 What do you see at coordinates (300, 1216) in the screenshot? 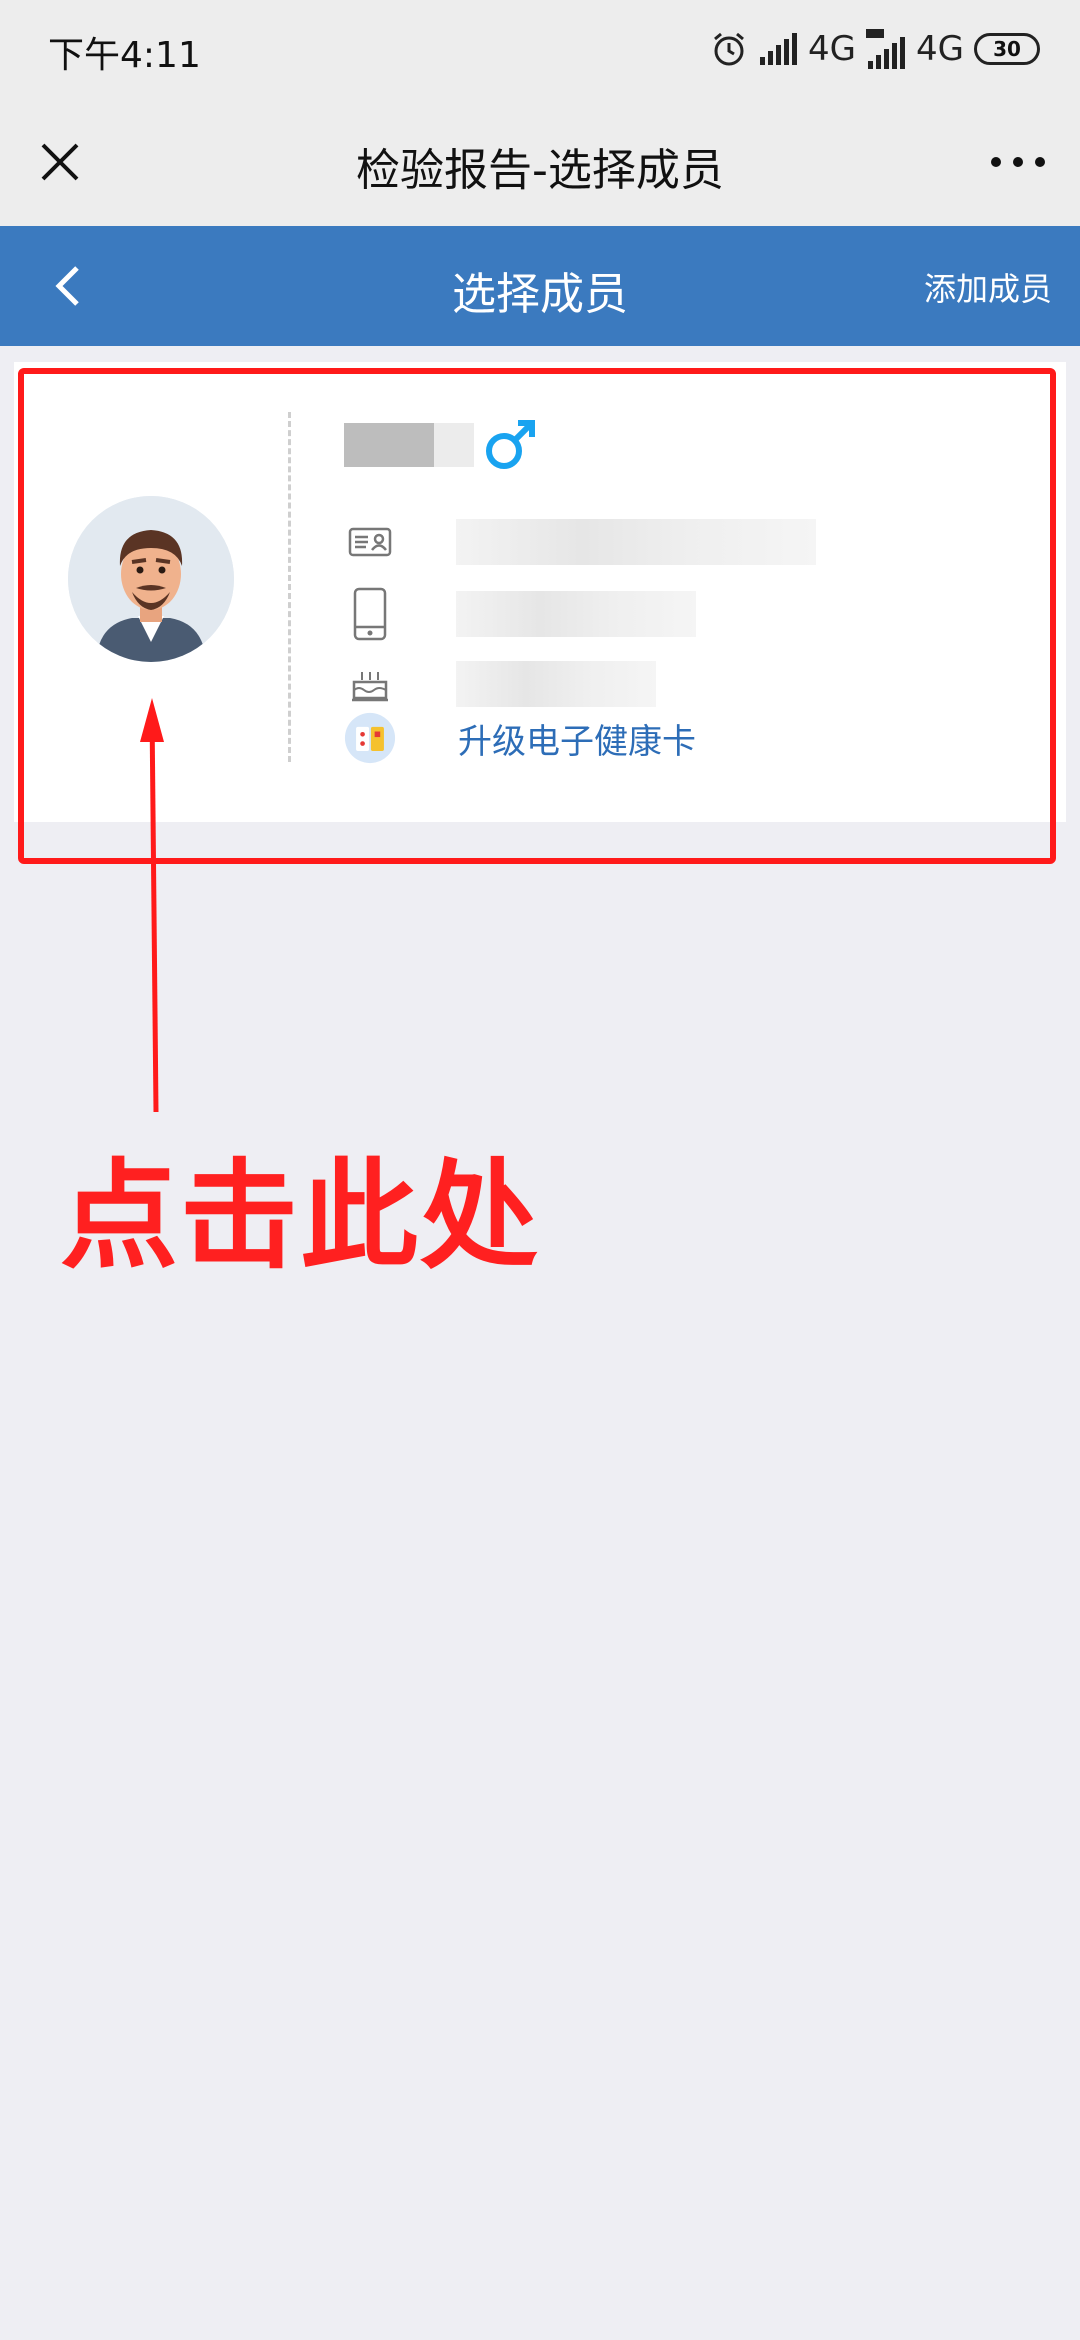
I see `annotation-label: 点击此处` at bounding box center [300, 1216].